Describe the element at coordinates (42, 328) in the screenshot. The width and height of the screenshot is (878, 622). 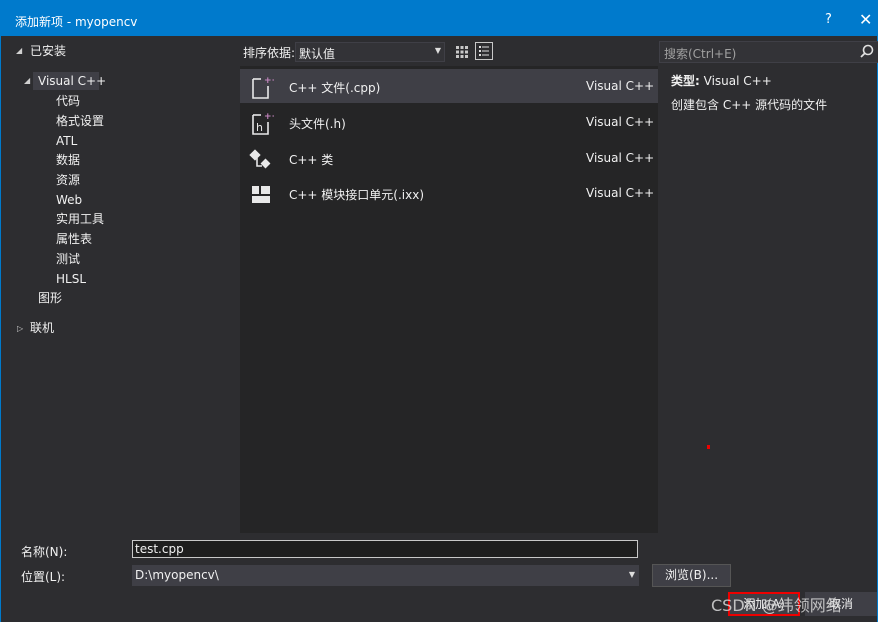
I see `tree-node-online: 联机` at that location.